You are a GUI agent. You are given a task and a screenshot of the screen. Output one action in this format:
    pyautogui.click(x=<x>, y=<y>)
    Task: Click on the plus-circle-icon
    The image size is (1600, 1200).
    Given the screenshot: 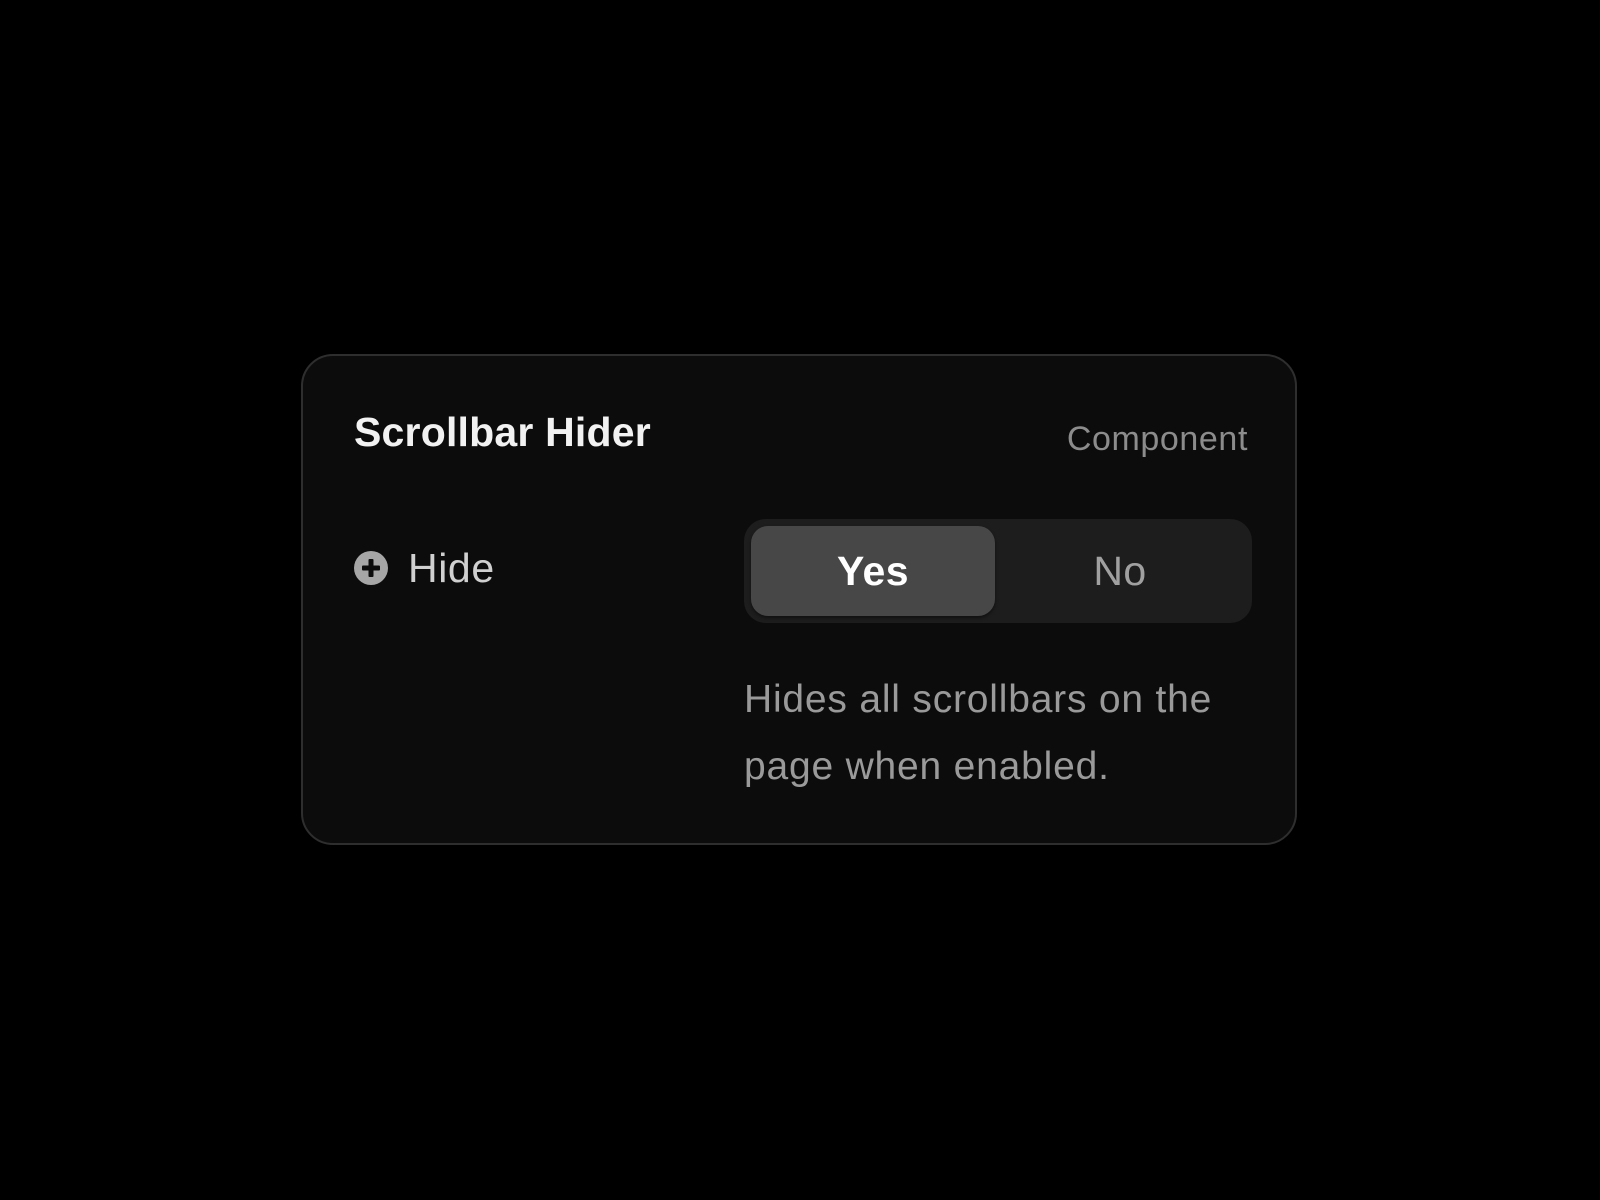 What is the action you would take?
    pyautogui.click(x=371, y=568)
    